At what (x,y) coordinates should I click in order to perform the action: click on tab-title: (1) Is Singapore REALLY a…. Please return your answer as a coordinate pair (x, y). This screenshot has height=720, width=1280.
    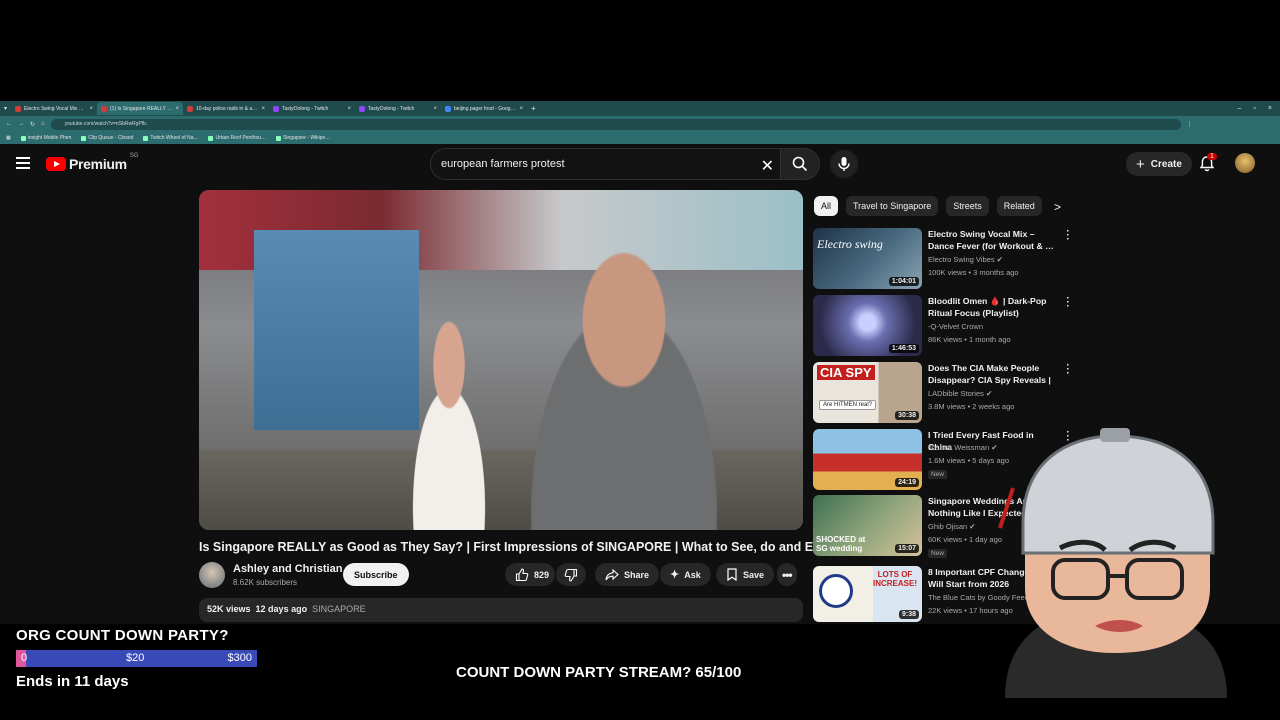
    Looking at the image, I should click on (141, 108).